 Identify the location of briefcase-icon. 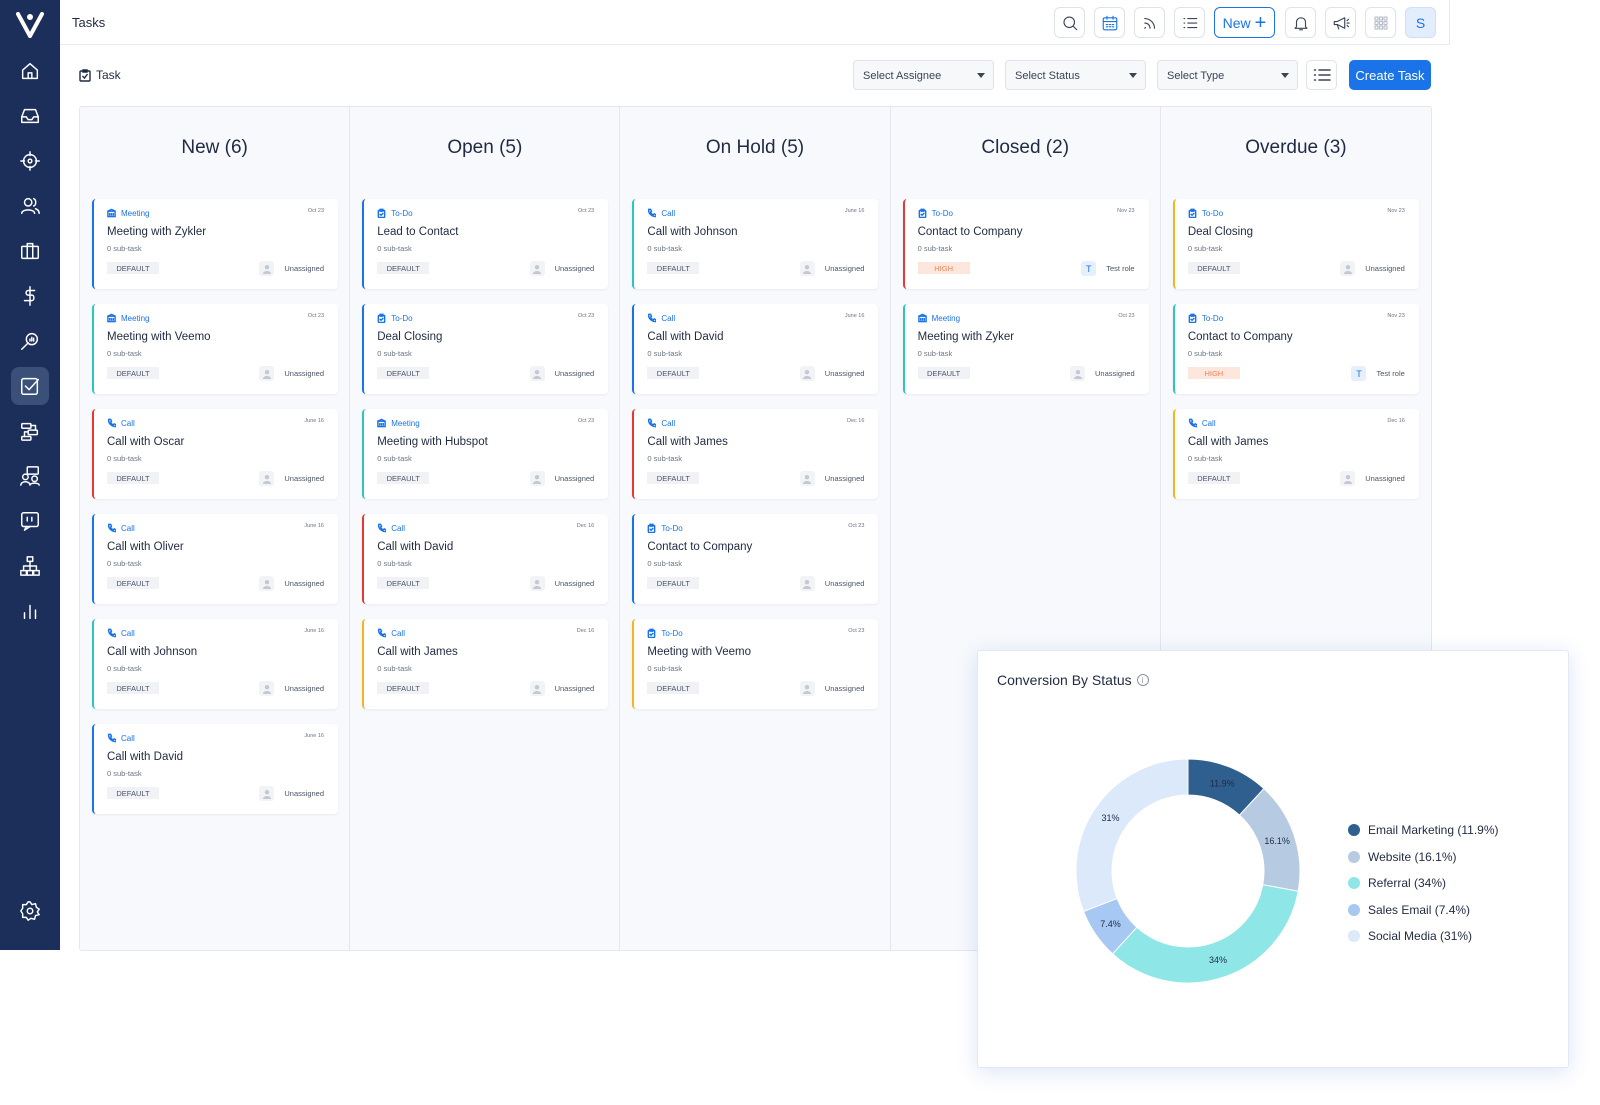
(30, 251).